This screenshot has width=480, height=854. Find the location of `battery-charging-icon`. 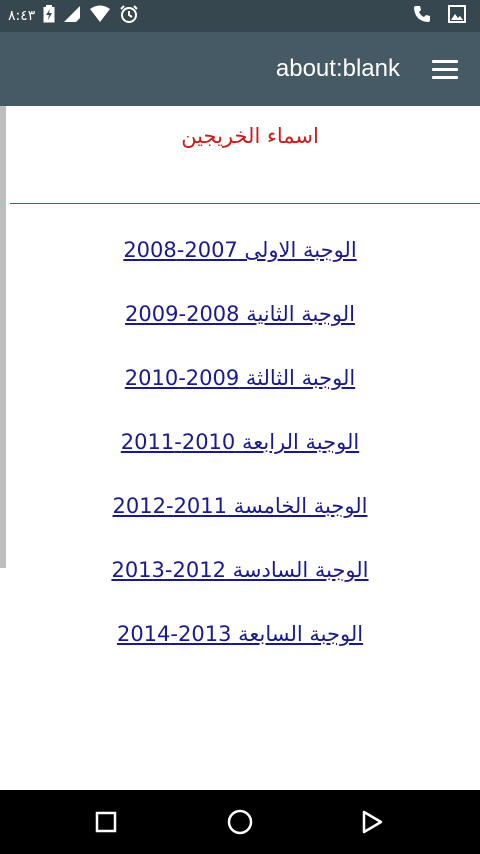

battery-charging-icon is located at coordinates (49, 16).